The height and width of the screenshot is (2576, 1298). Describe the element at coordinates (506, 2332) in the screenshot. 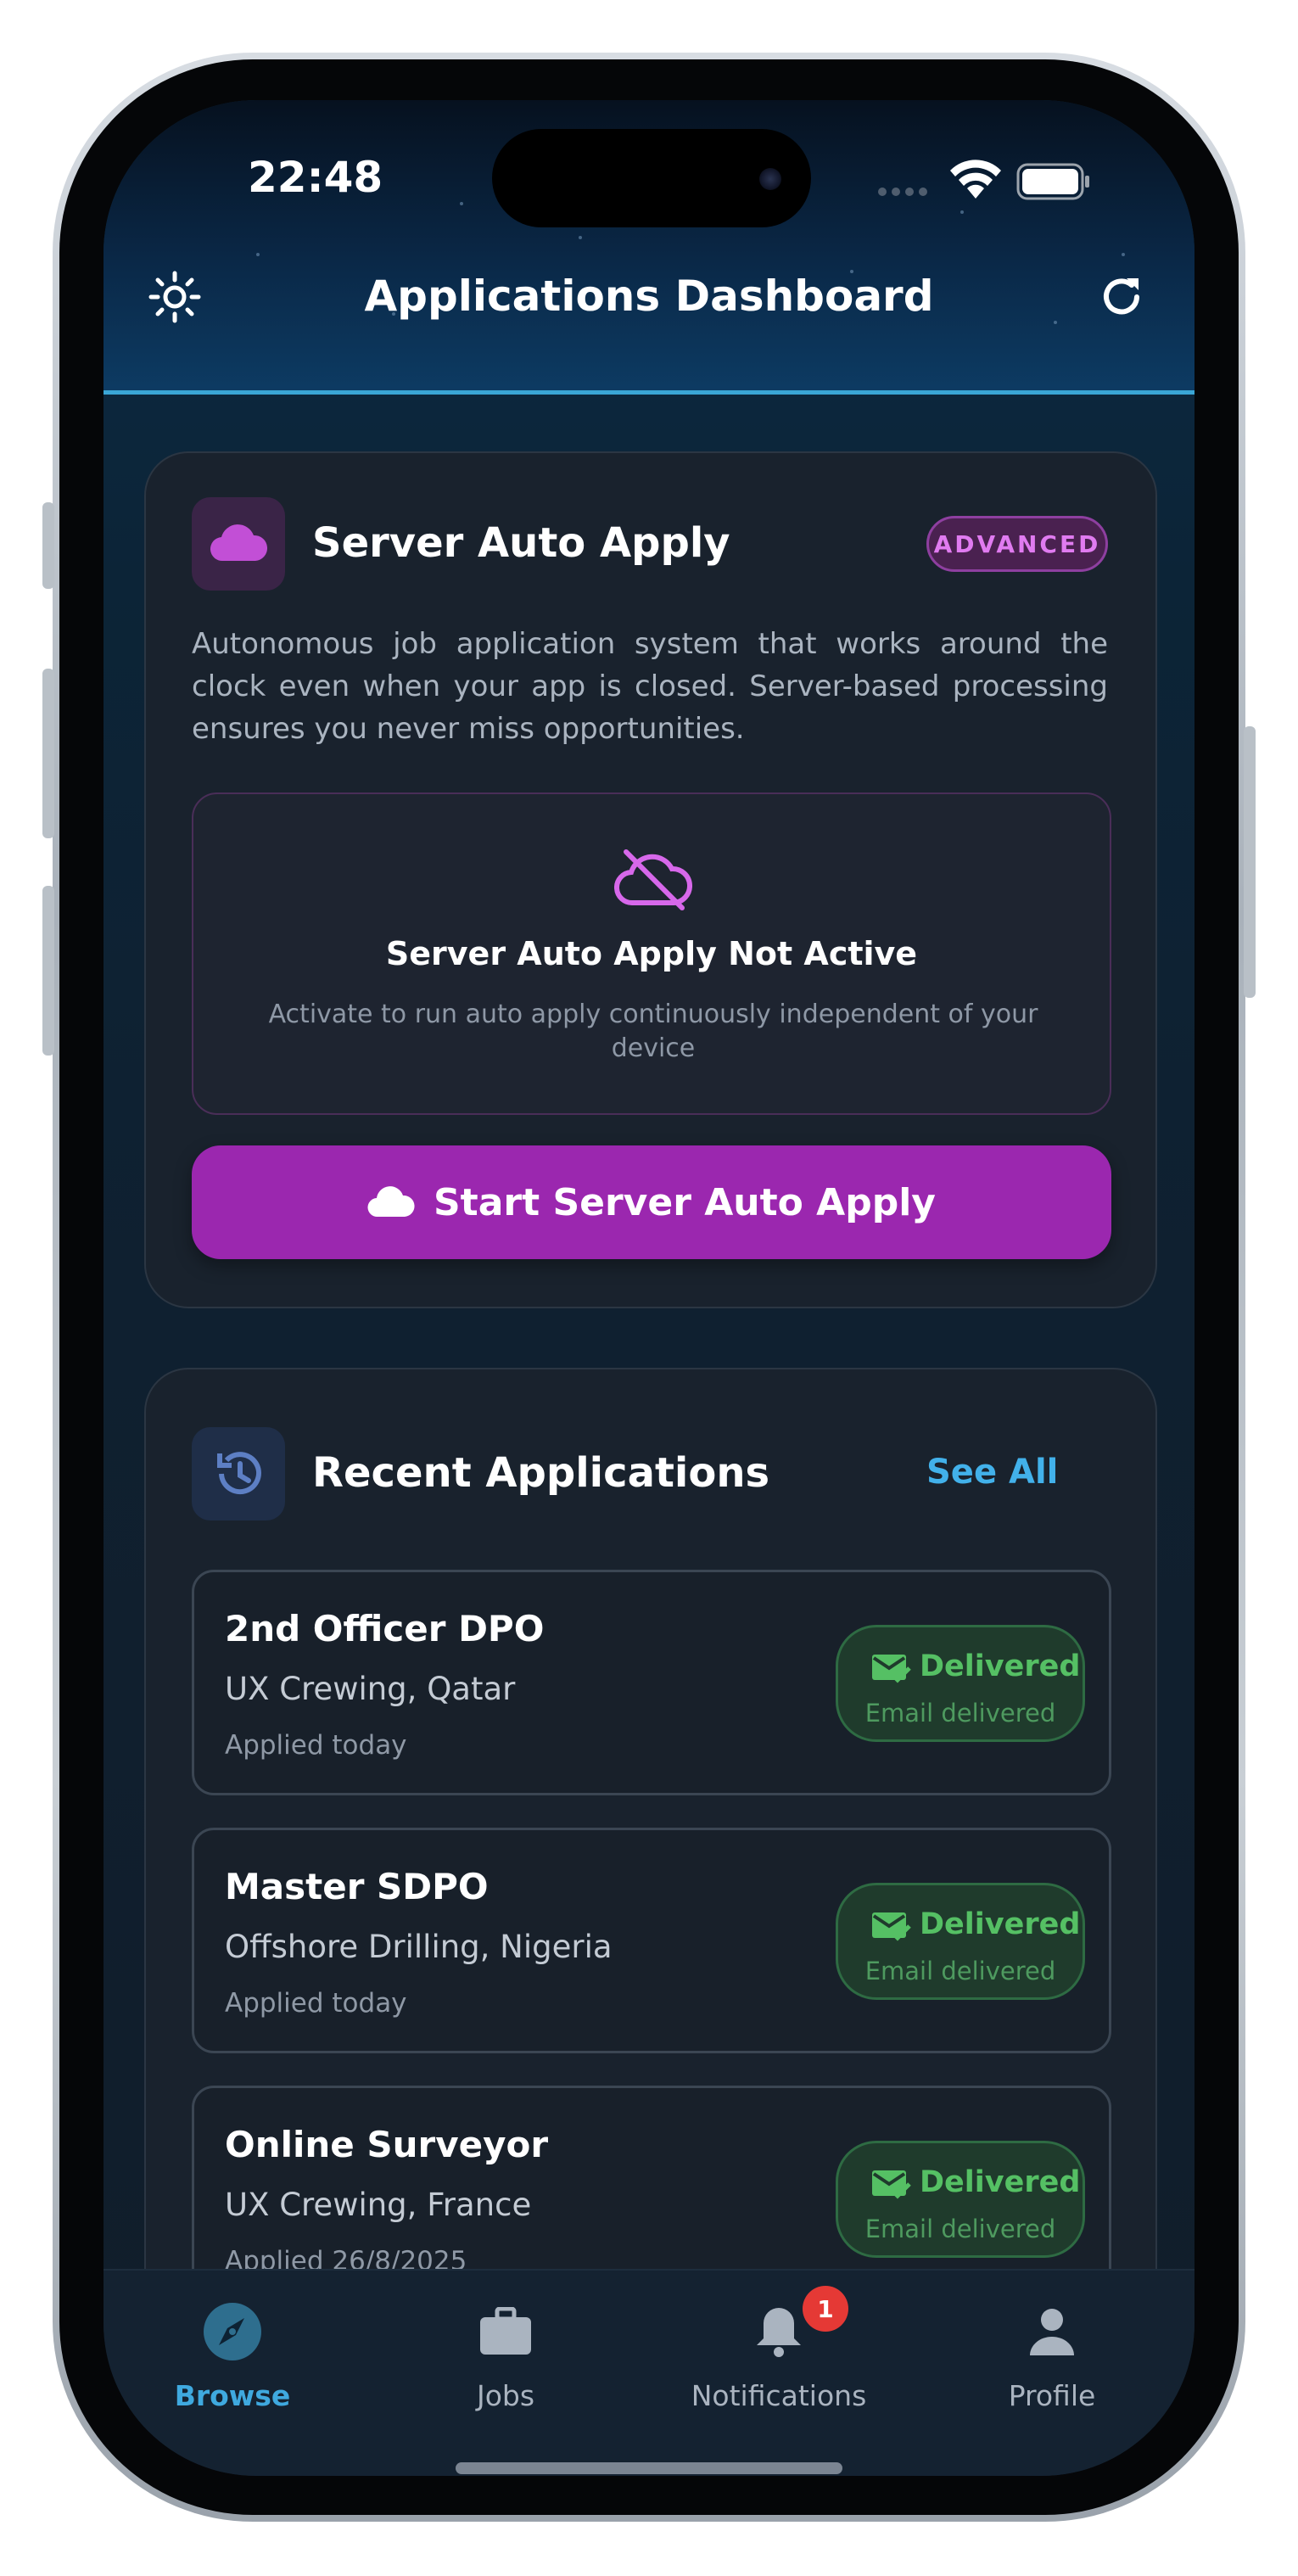

I see `briefcase-icon` at that location.